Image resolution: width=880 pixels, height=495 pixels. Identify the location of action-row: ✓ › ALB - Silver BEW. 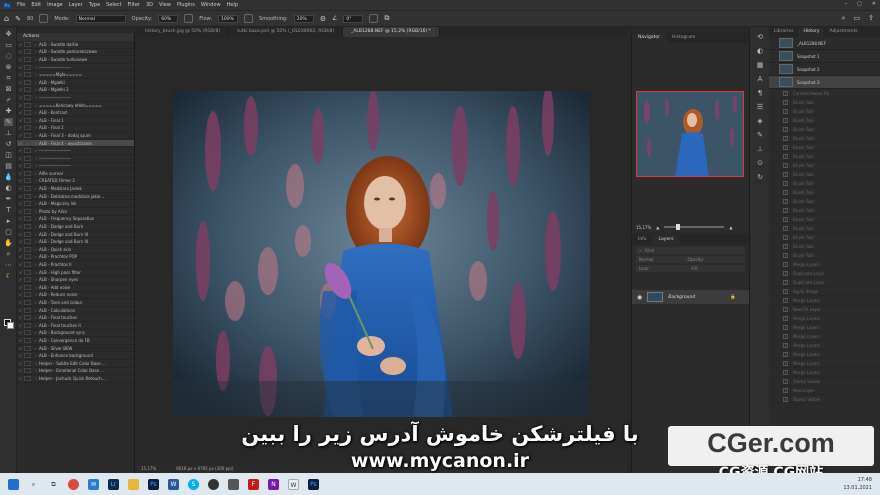
(75, 349).